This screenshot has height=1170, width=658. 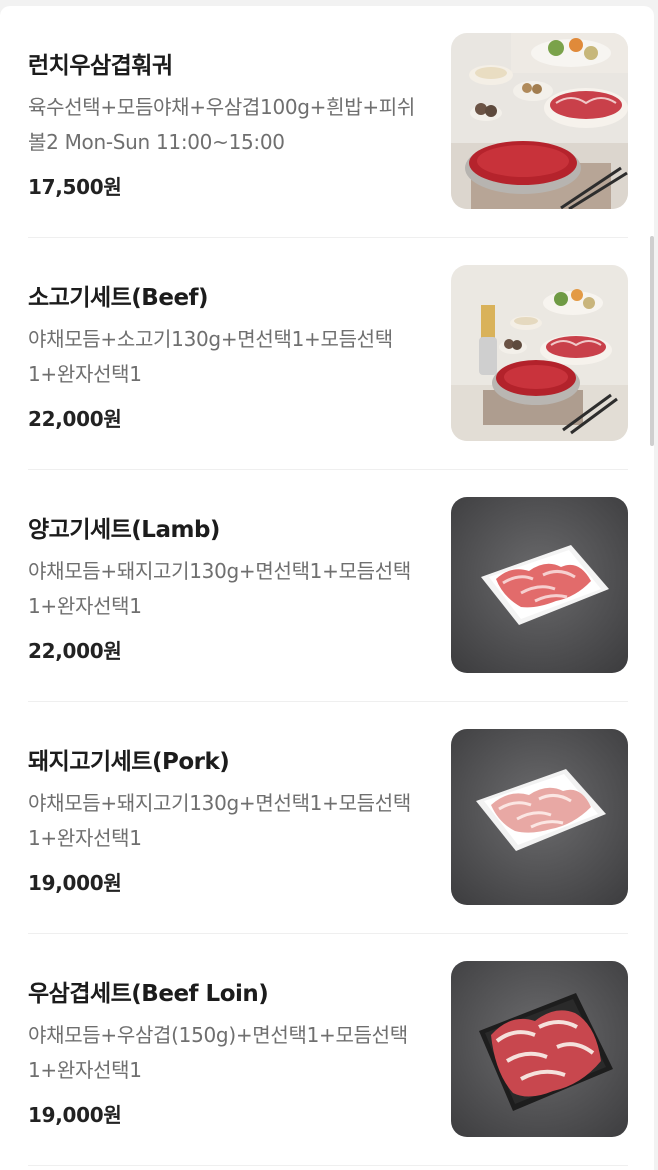 What do you see at coordinates (118, 298) in the screenshot?
I see `menu-item-title: 소고기세트(Beef)` at bounding box center [118, 298].